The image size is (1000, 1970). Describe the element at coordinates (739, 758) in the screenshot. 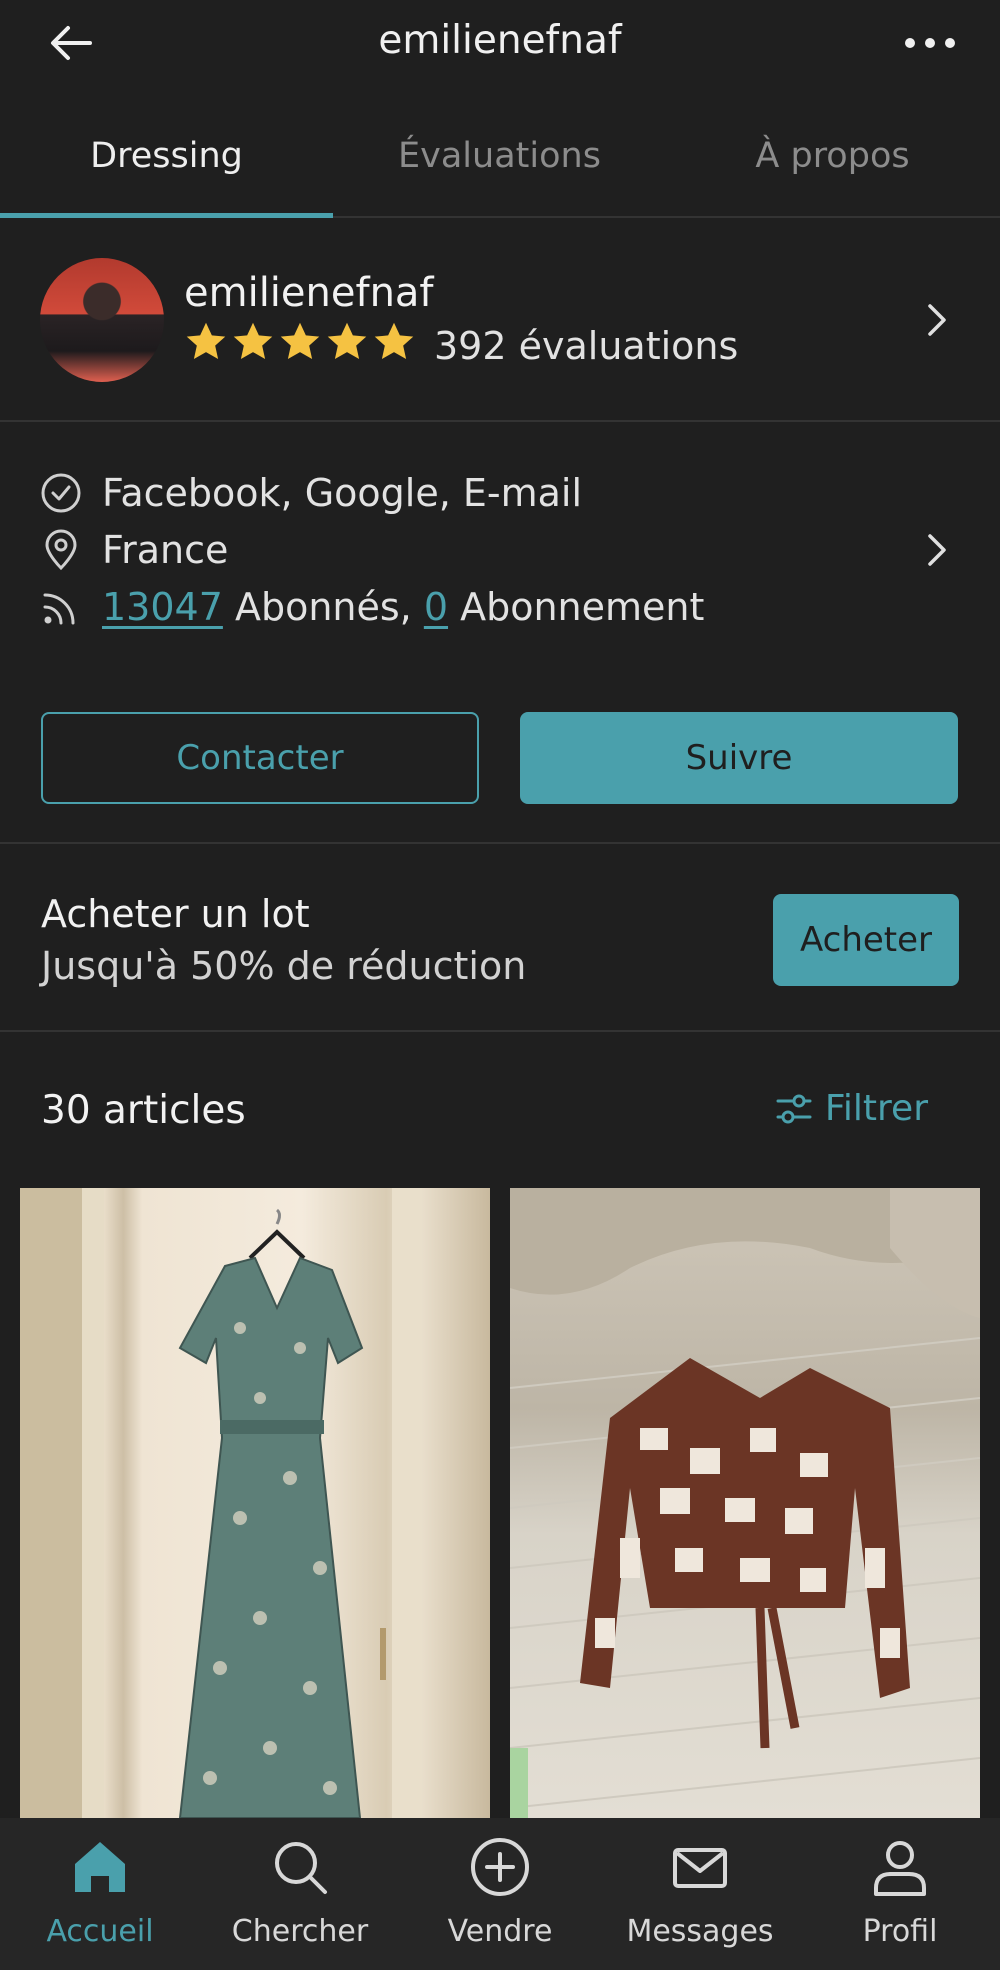

I see `follow-button: Suivre` at that location.